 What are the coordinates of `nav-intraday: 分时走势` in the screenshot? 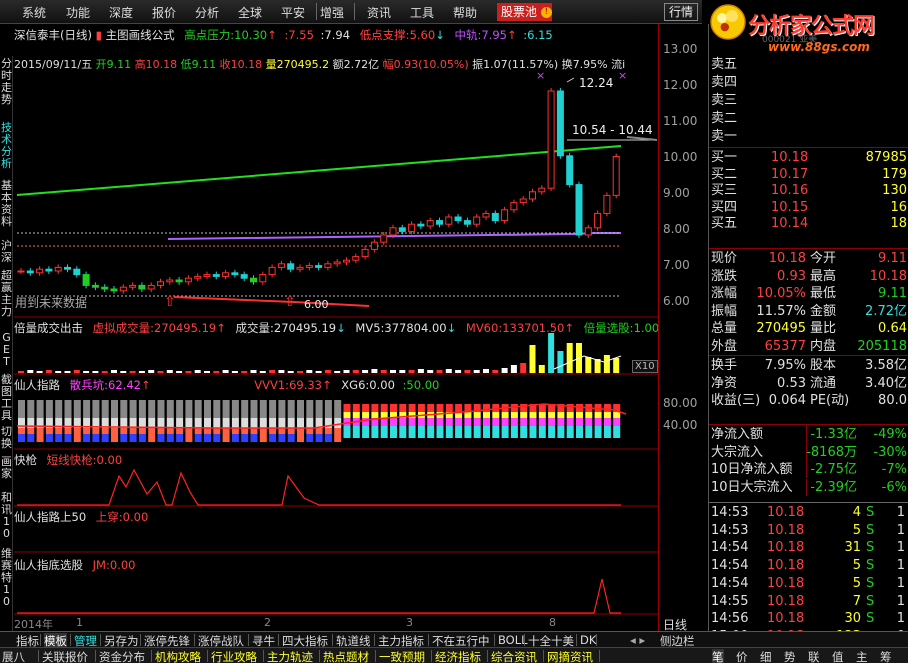 It's located at (6, 82).